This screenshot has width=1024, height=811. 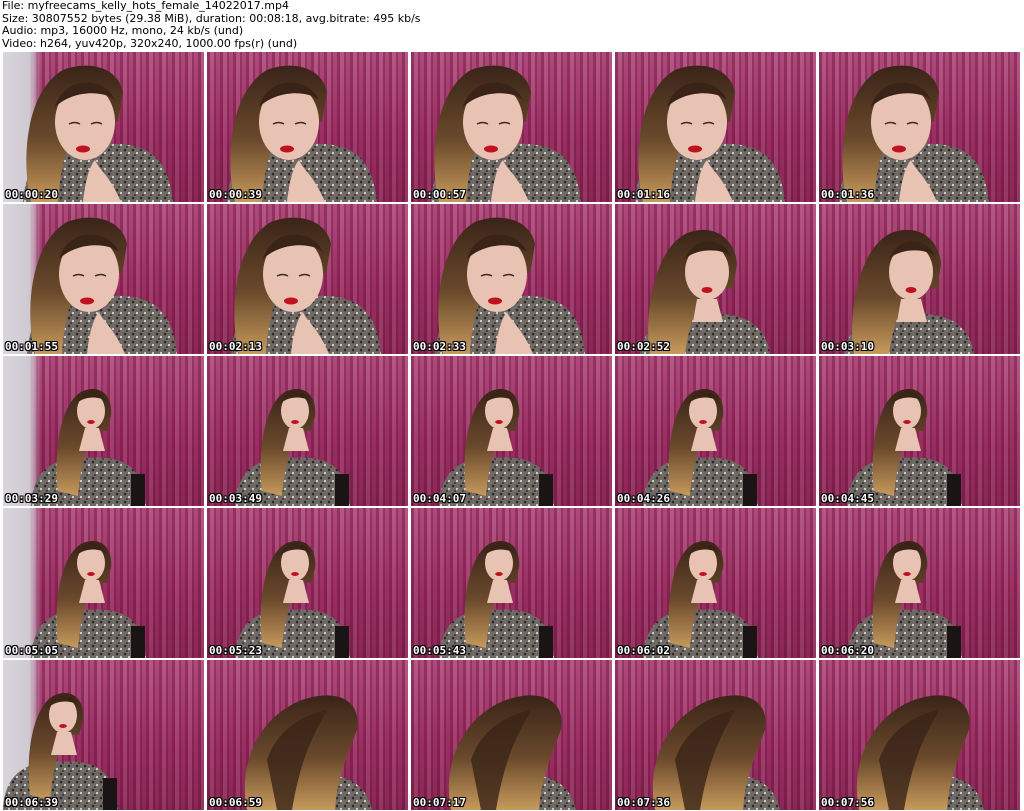 I want to click on video-frame-thumbnail: 00:07:36, so click(x=715, y=735).